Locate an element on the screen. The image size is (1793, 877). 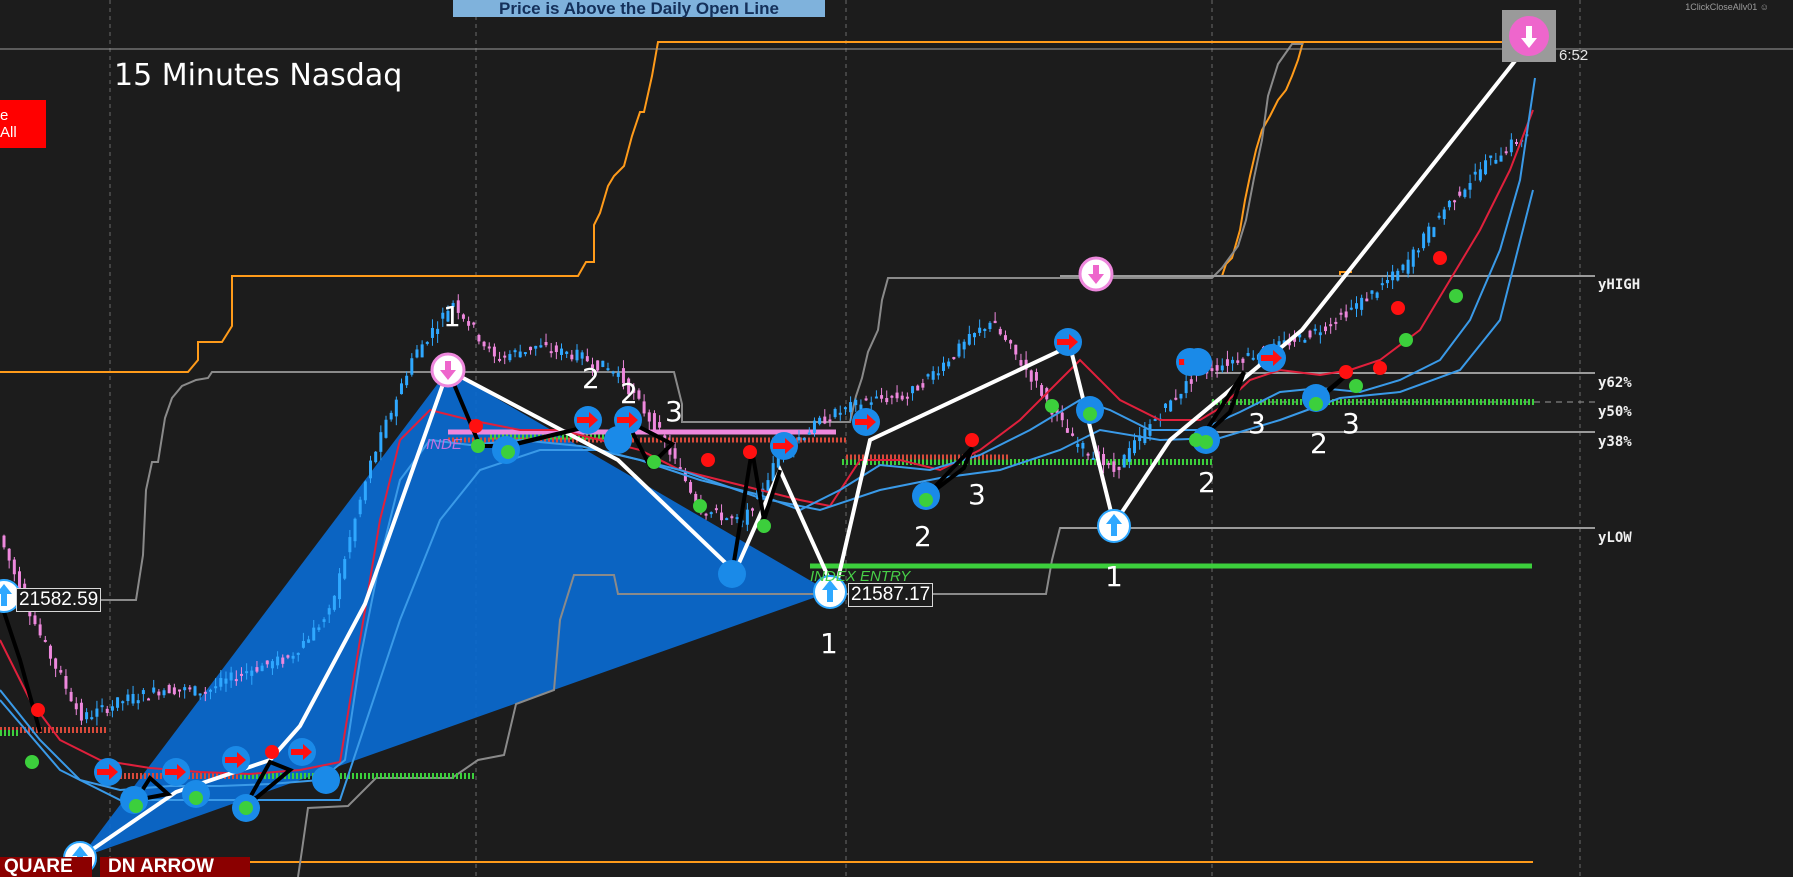
level-label-ylow: yLOW is located at coordinates (1615, 538).